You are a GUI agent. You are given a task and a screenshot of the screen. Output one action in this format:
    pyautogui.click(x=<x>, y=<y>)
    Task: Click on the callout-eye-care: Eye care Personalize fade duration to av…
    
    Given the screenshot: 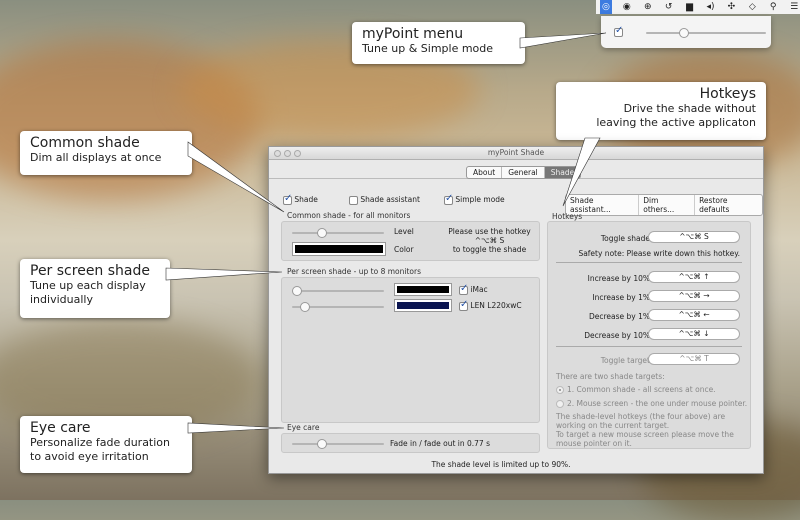 What is the action you would take?
    pyautogui.click(x=106, y=444)
    